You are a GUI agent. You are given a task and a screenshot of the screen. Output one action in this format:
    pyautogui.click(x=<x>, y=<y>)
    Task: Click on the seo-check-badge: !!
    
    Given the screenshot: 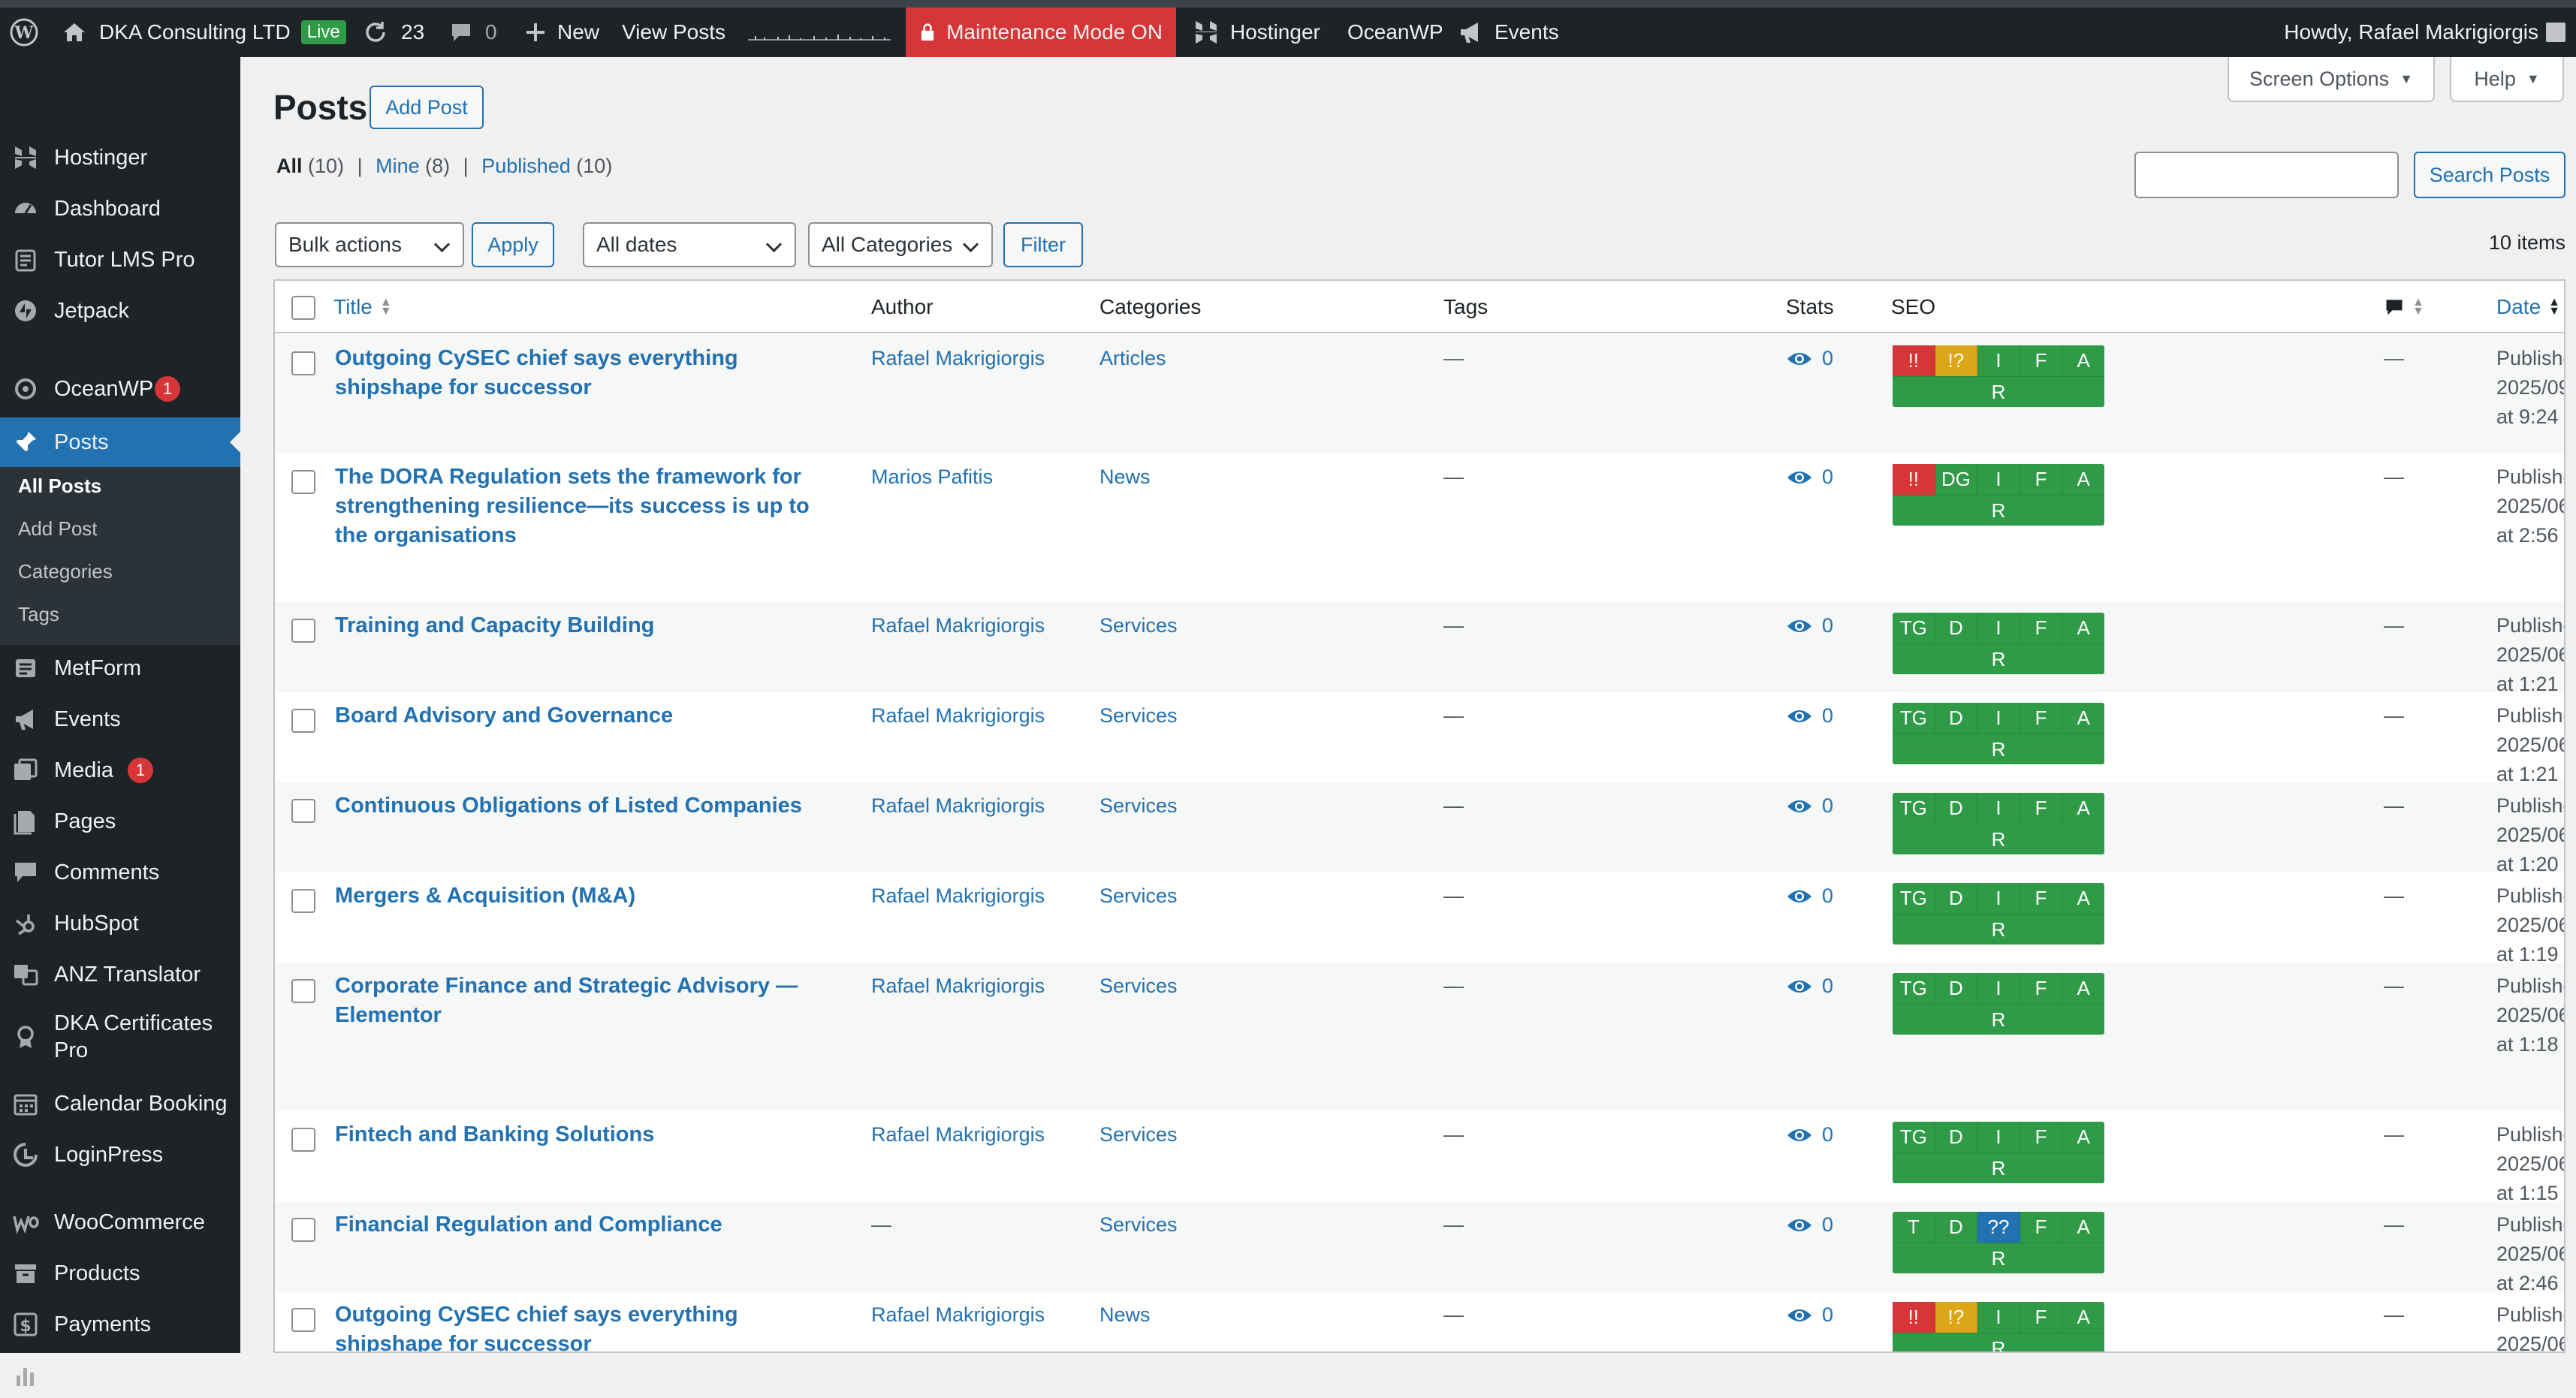 What is the action you would take?
    pyautogui.click(x=1914, y=479)
    